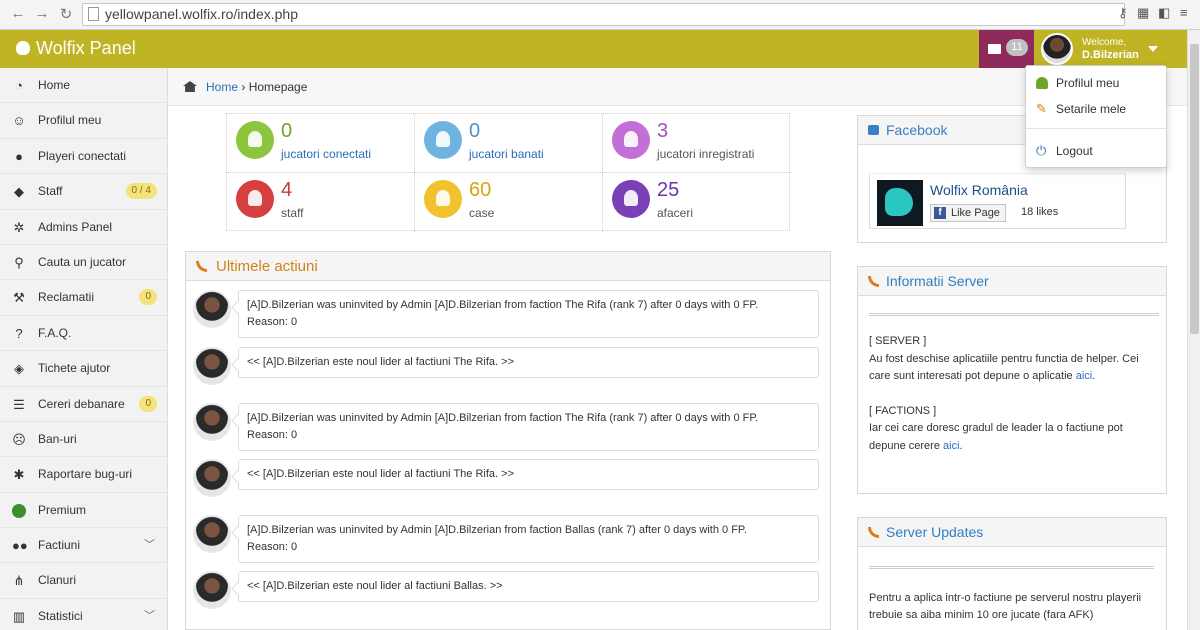 The image size is (1200, 630). I want to click on breadcrumb-home-link: Home, so click(222, 87).